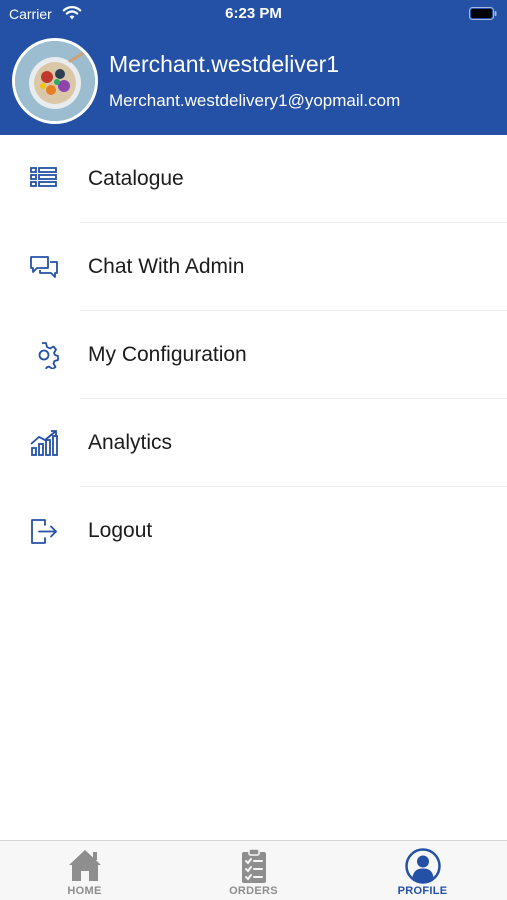  Describe the element at coordinates (130, 442) in the screenshot. I see `menu-label-analytics: Analytics` at that location.